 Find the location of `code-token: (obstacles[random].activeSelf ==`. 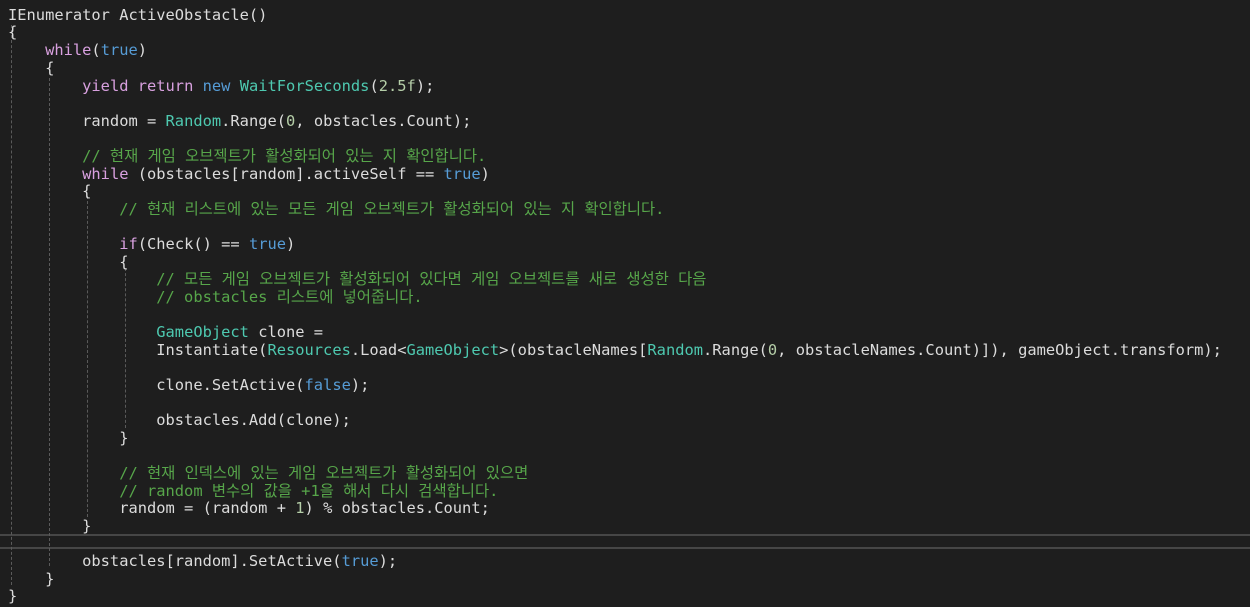

code-token: (obstacles[random].activeSelf == is located at coordinates (286, 174).